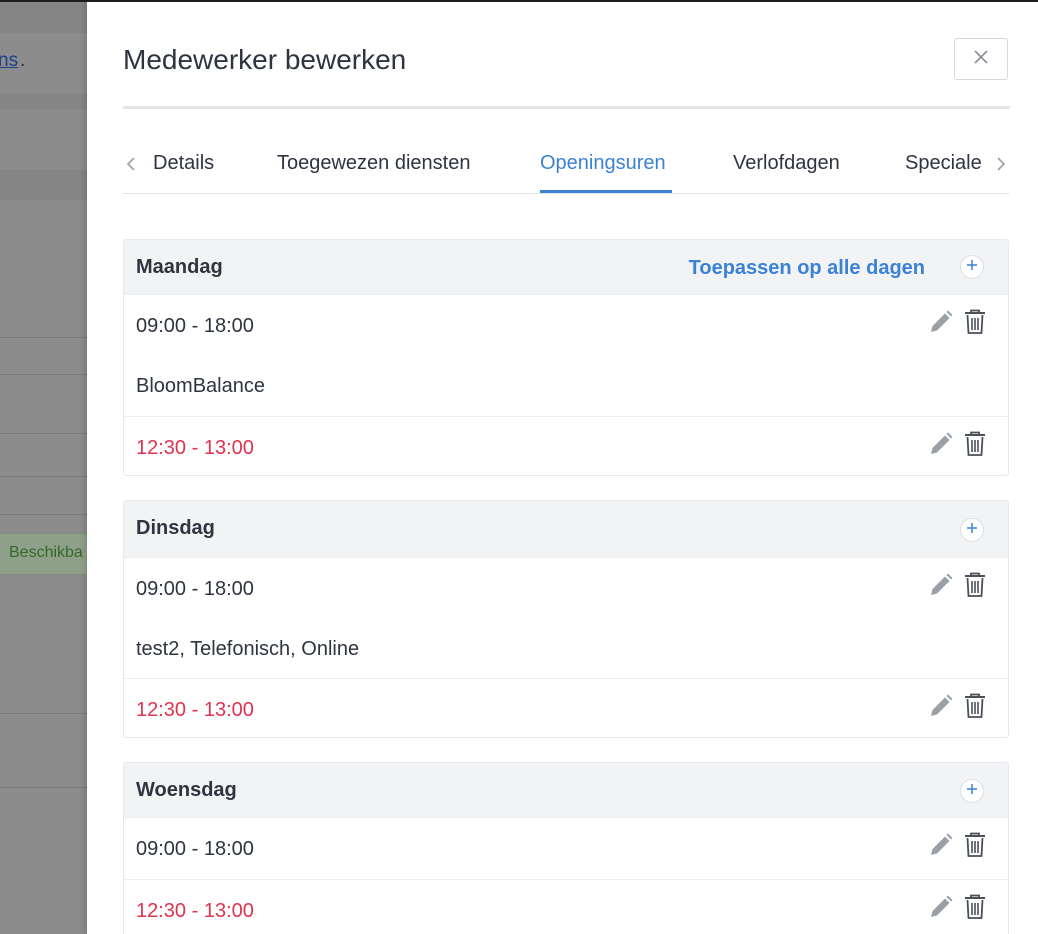 The image size is (1038, 934). What do you see at coordinates (183, 163) in the screenshot?
I see `tab-details: Details` at bounding box center [183, 163].